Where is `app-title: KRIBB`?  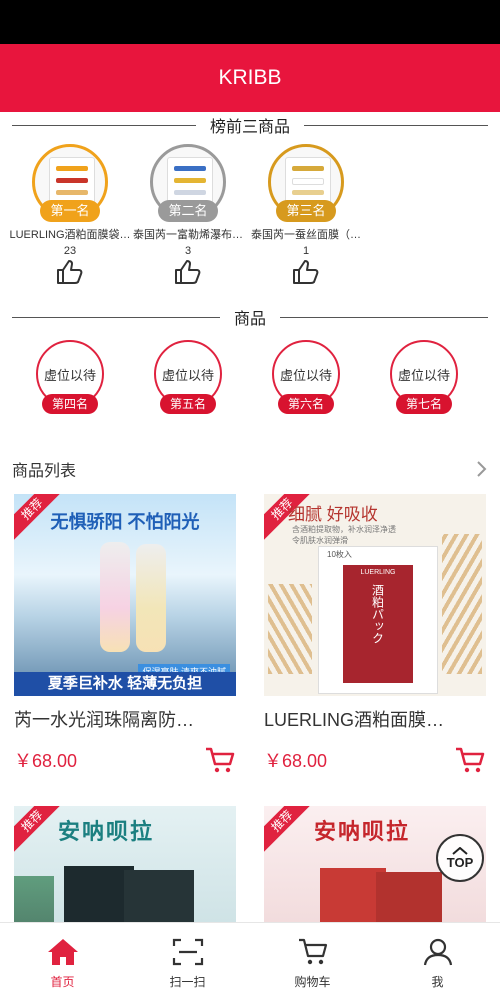
app-title: KRIBB is located at coordinates (250, 77).